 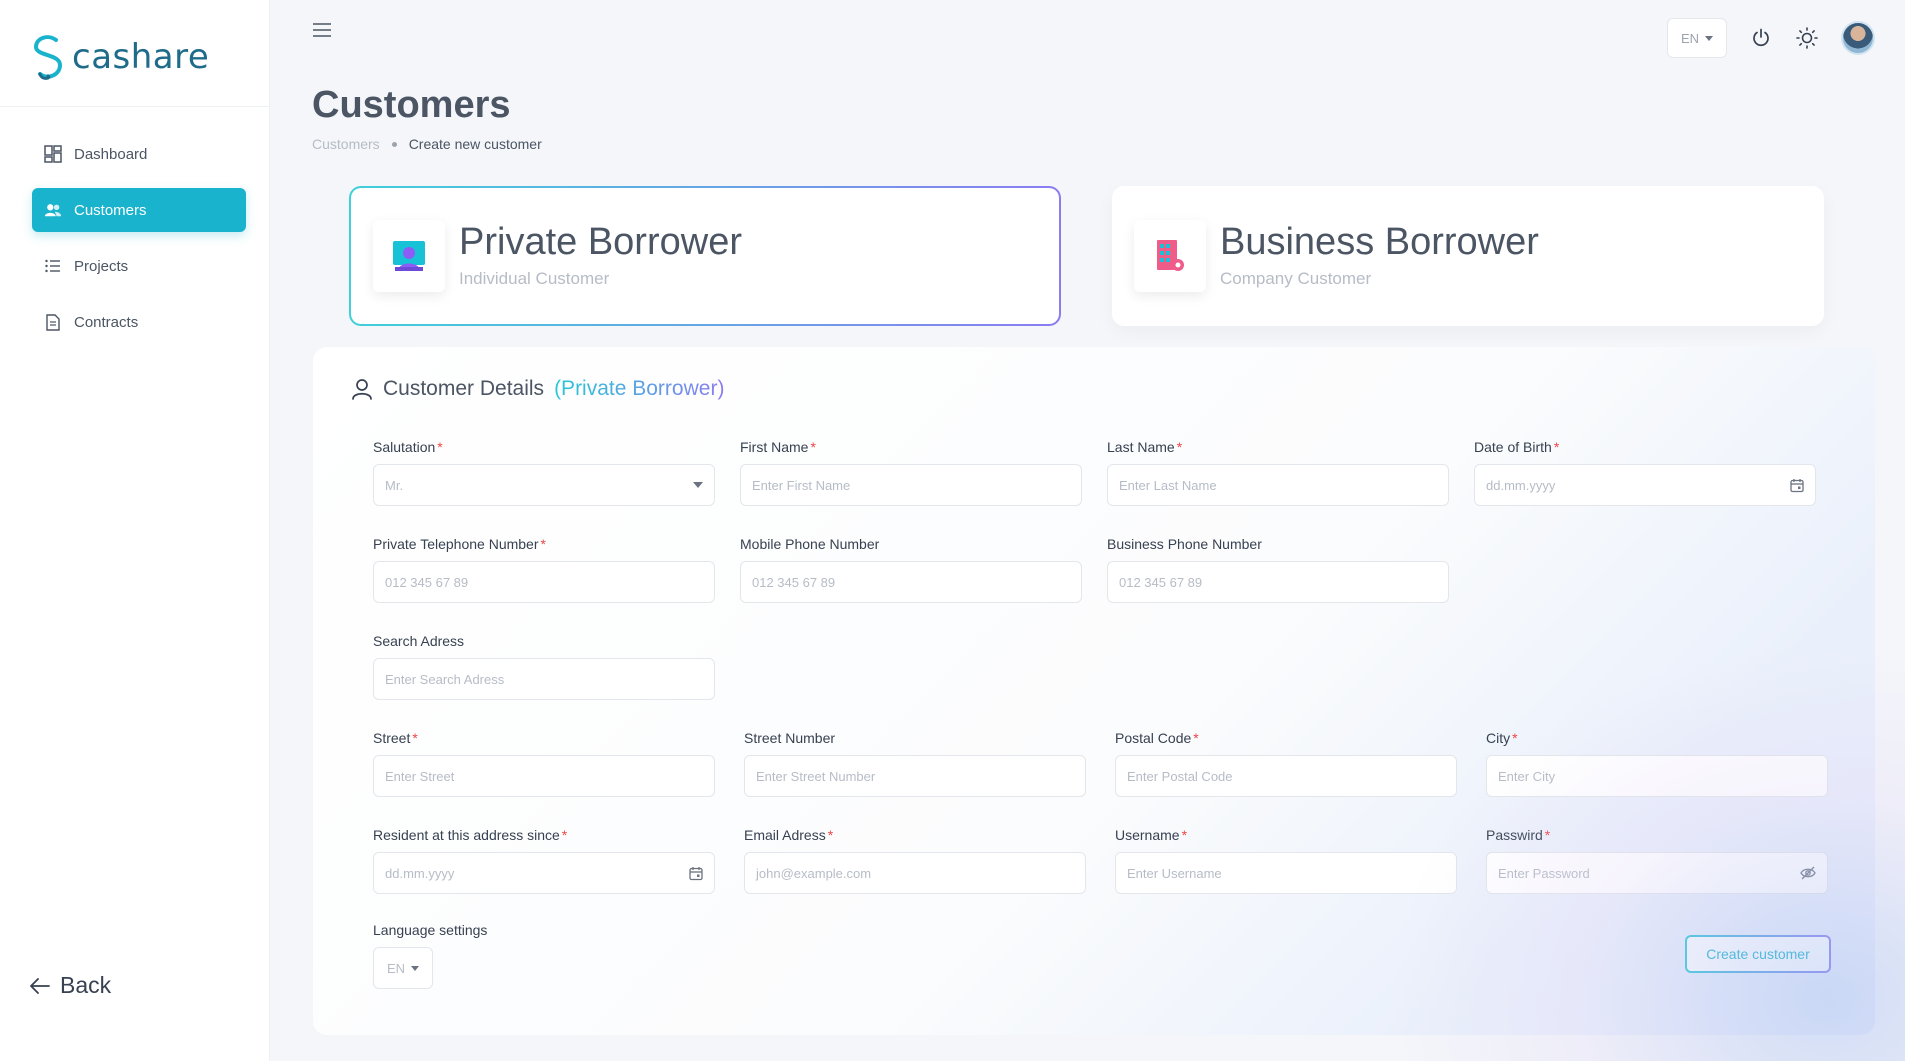 I want to click on page-title: Customers, so click(x=411, y=105).